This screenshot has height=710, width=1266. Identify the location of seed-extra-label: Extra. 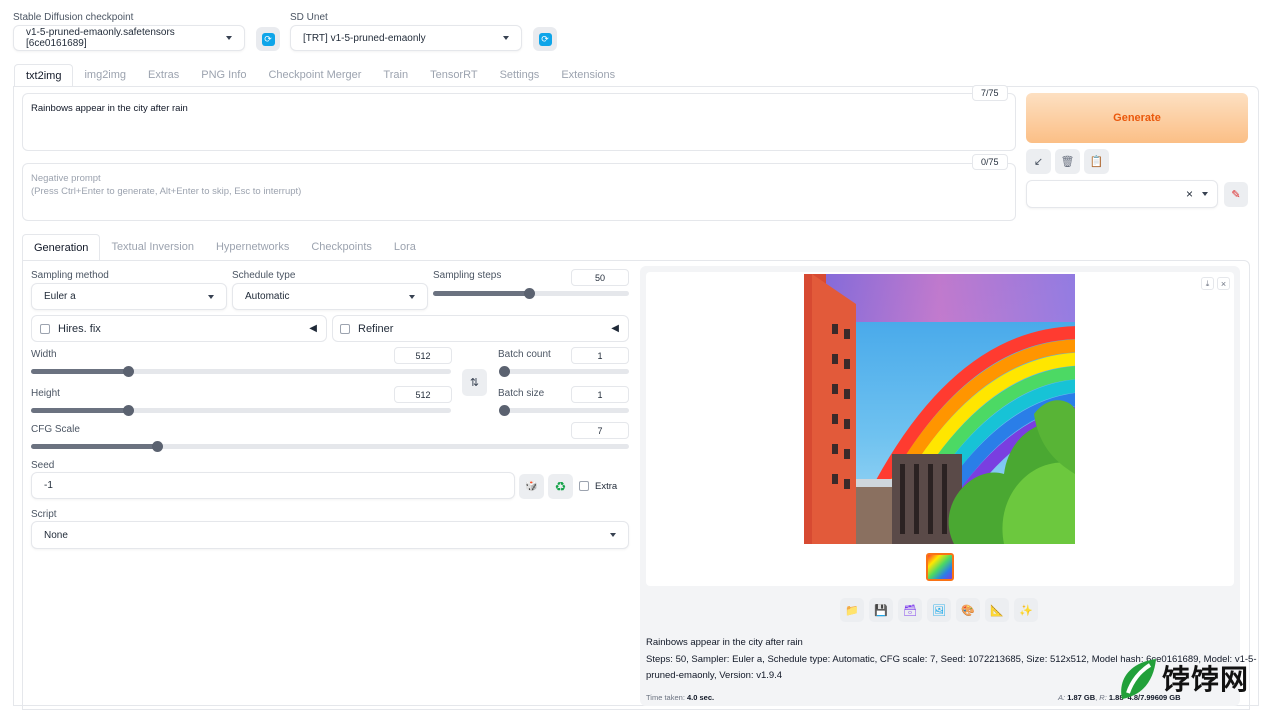
(606, 486).